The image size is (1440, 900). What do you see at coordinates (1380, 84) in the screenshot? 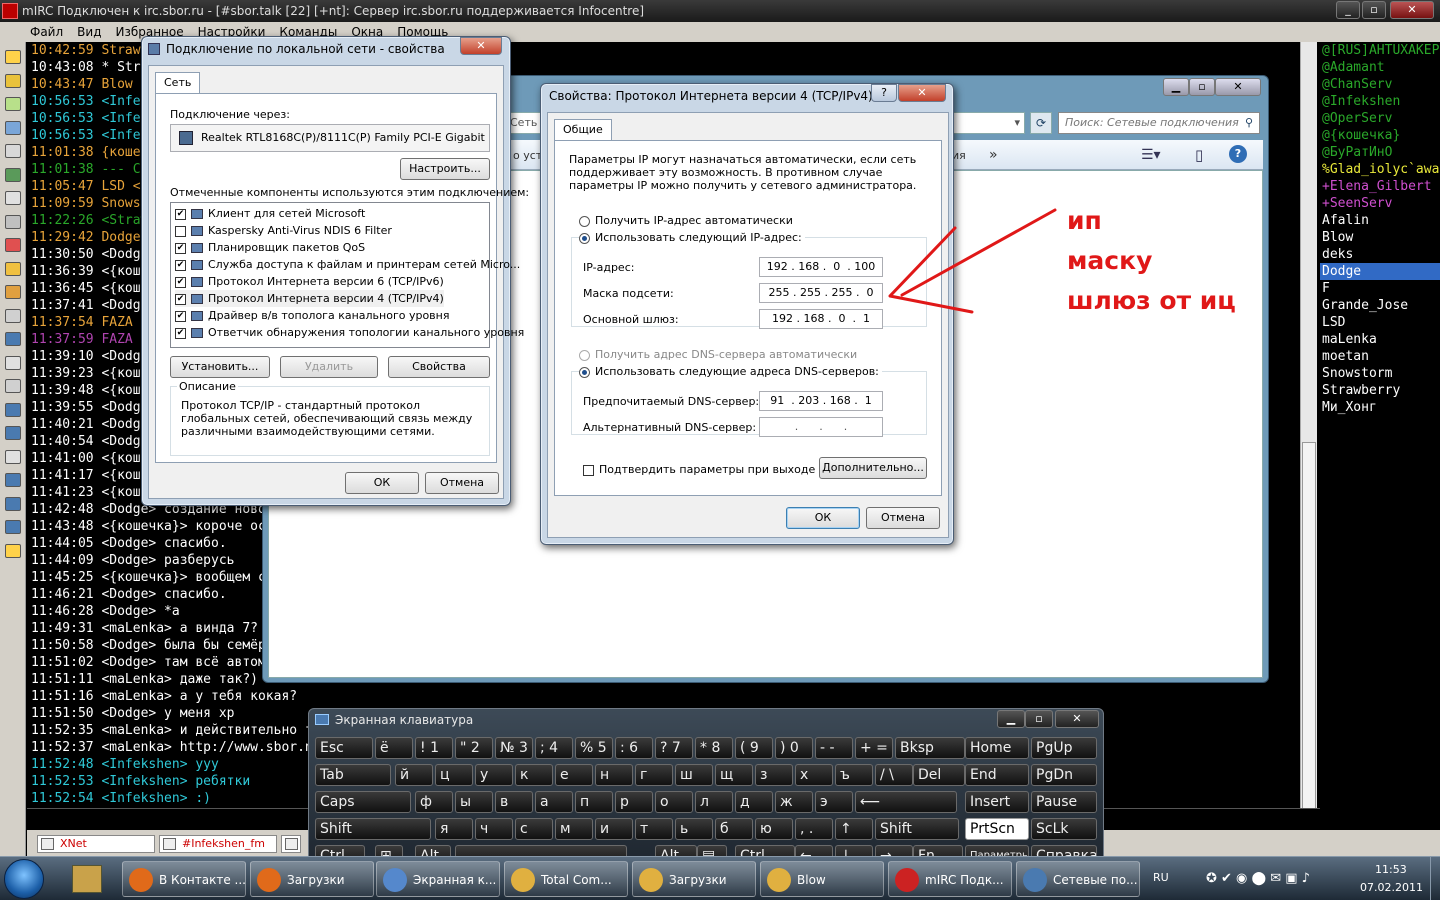
I see `nick-item: @ChanServ` at bounding box center [1380, 84].